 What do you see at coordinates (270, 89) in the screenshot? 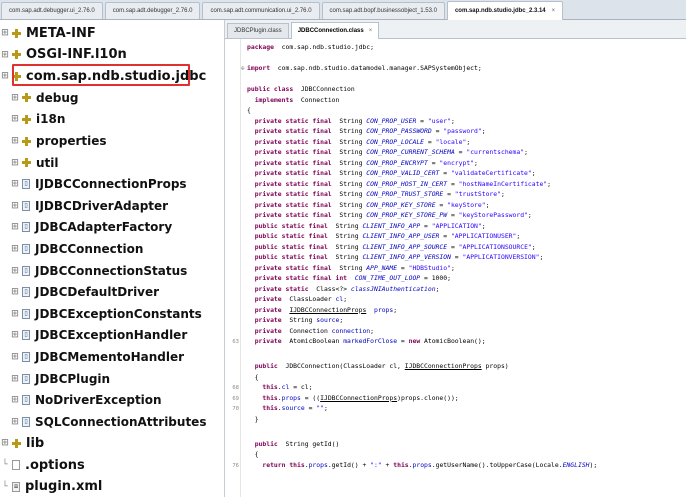
I see `code-token: public class` at bounding box center [270, 89].